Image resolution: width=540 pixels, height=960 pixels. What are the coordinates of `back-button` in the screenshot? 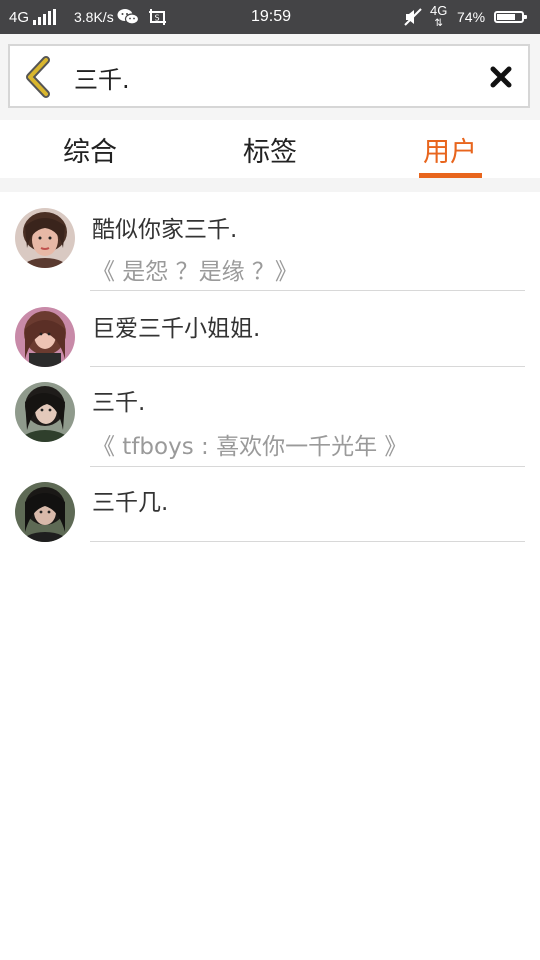 It's located at (42, 77).